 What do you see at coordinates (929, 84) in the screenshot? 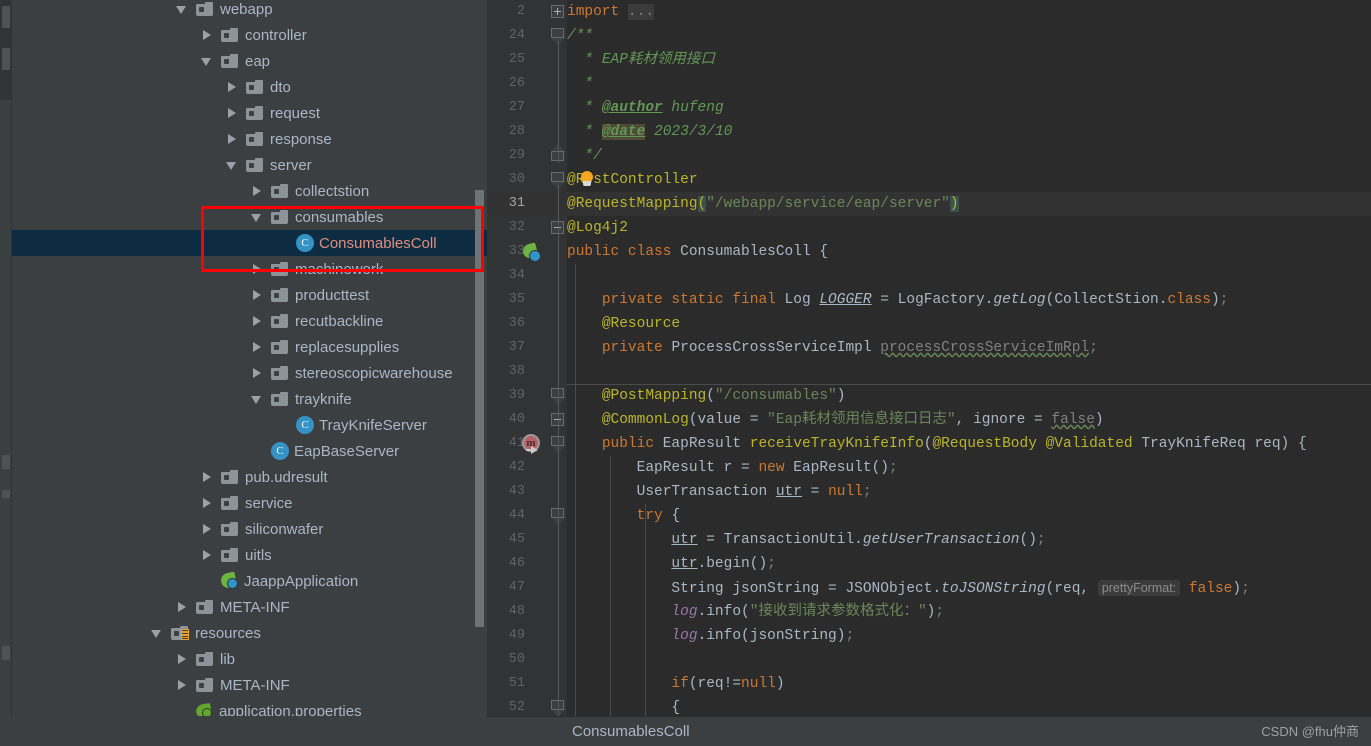
I see `code-line: 26 *` at bounding box center [929, 84].